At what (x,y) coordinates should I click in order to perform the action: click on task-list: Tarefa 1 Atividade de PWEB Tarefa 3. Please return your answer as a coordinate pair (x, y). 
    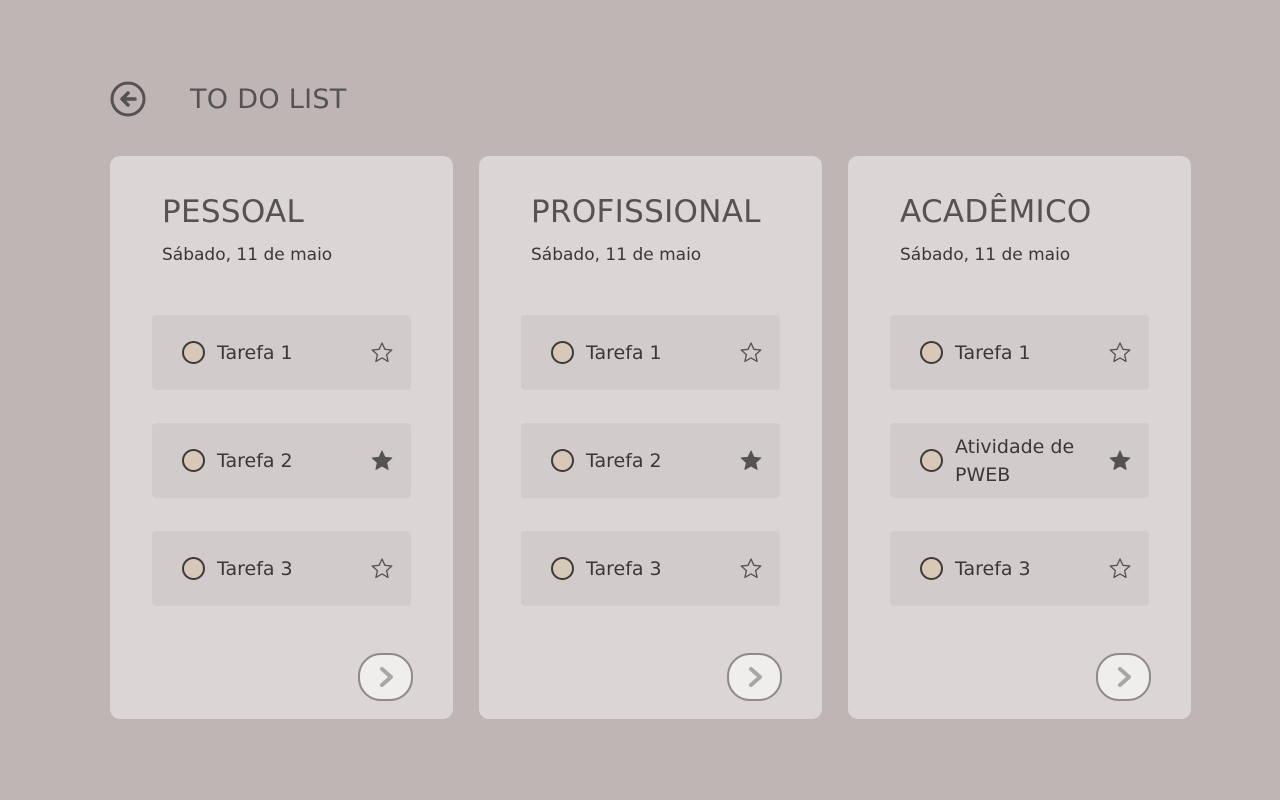
    Looking at the image, I should click on (1019, 460).